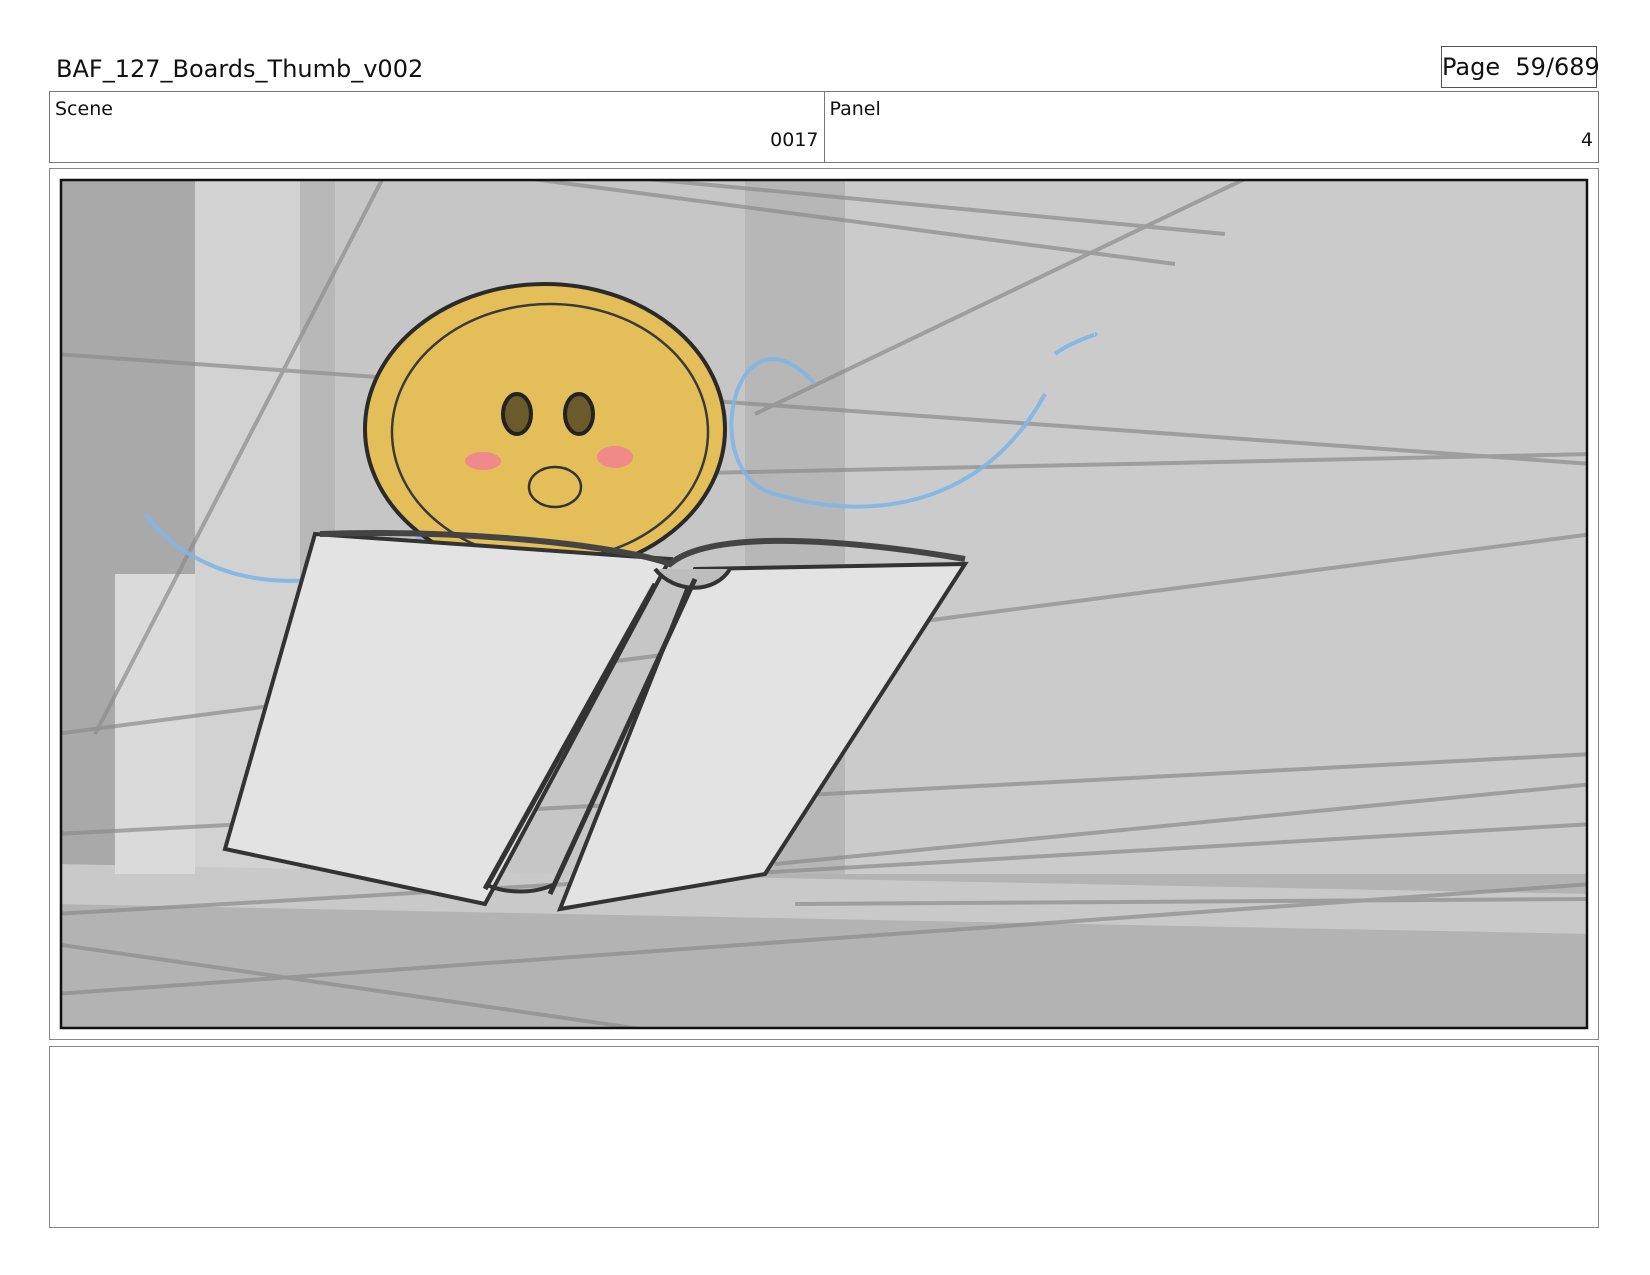  What do you see at coordinates (84, 109) in the screenshot?
I see `scene-label: Scene` at bounding box center [84, 109].